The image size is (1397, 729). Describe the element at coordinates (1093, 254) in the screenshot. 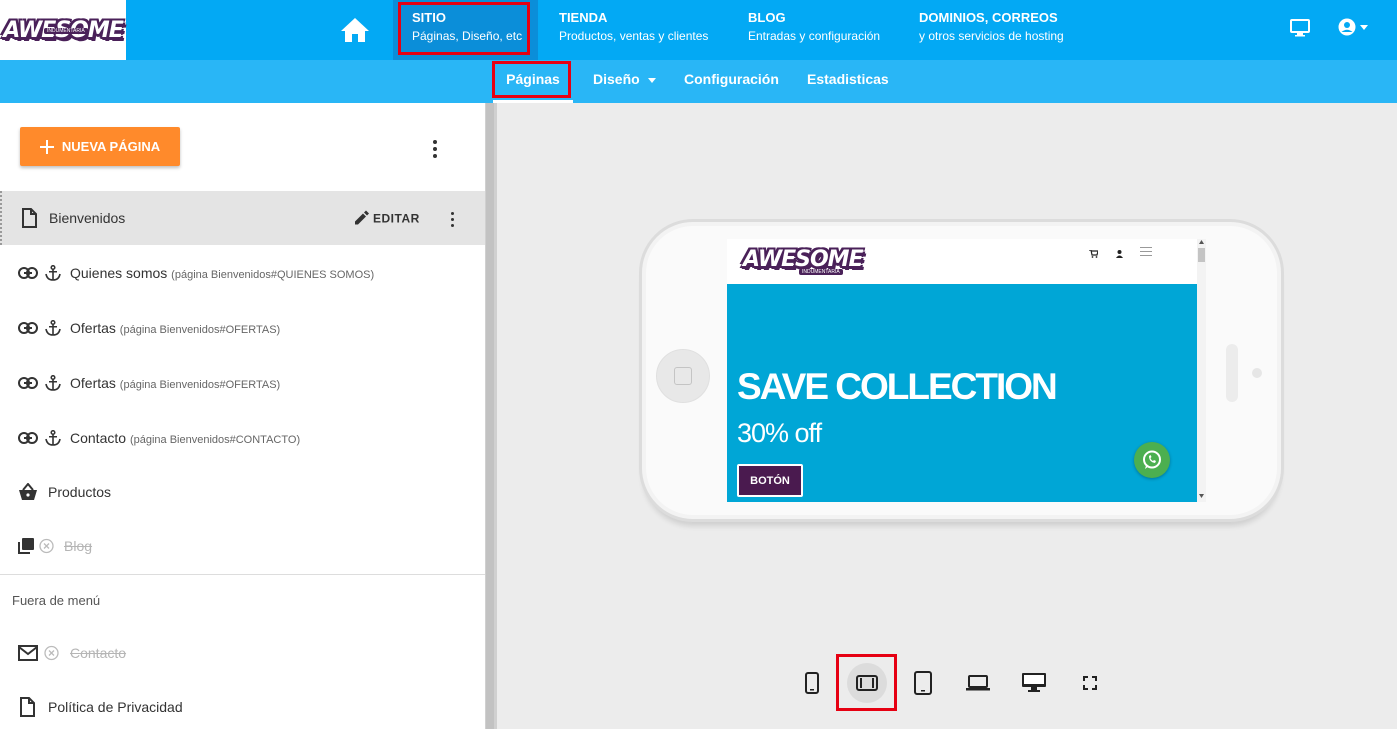

I see `cart-icon` at that location.